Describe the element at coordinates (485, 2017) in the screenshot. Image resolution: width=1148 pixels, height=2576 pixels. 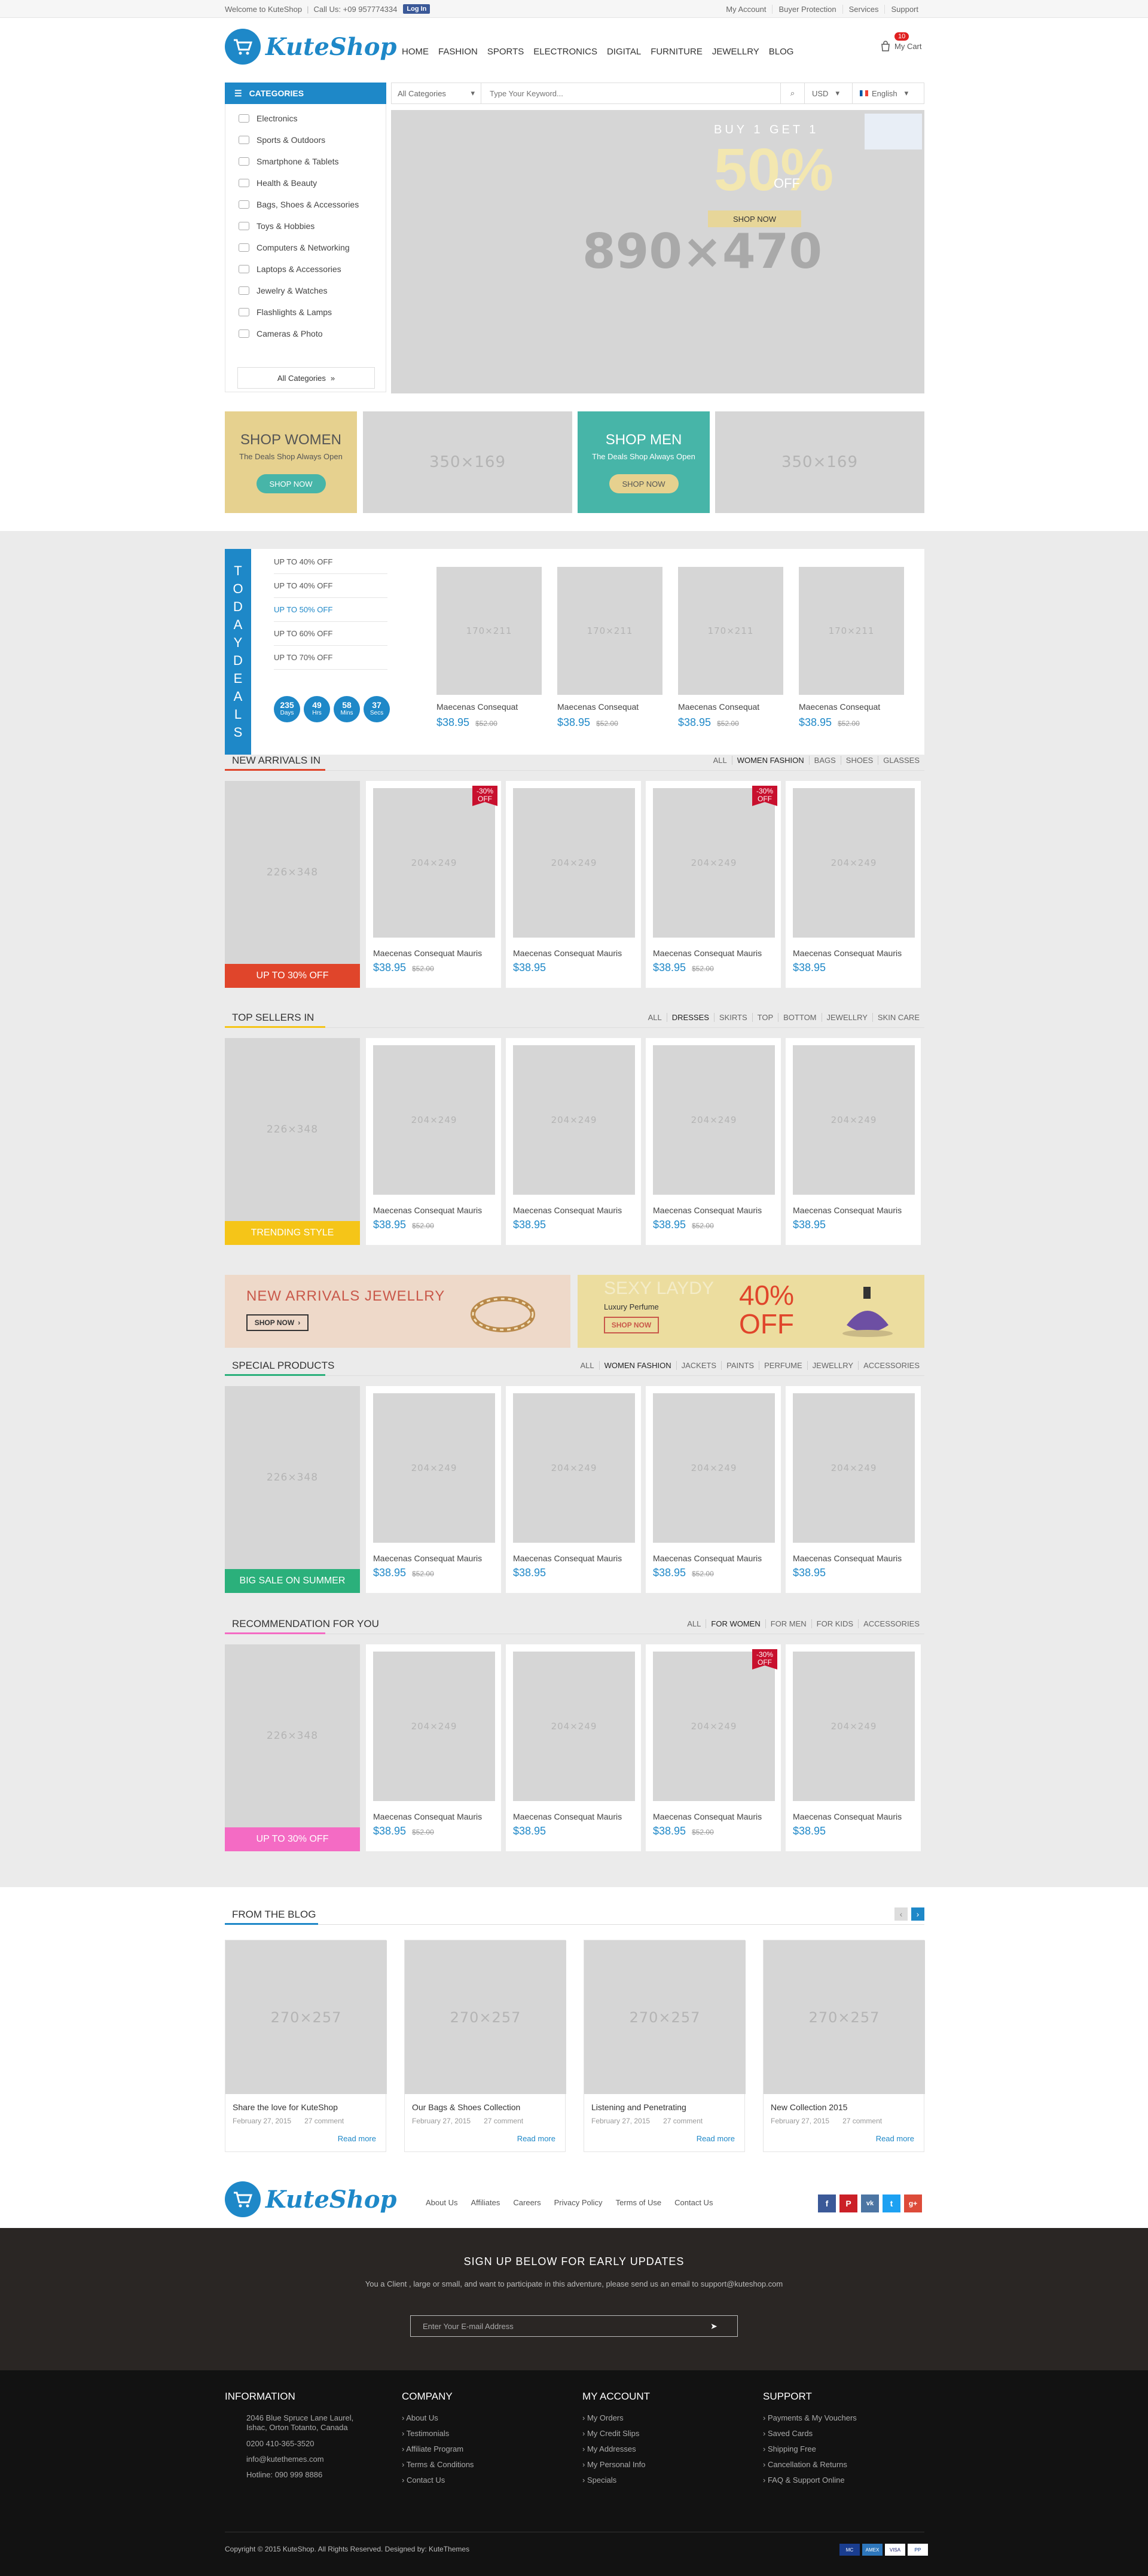
I see `blog-image: 270×257` at that location.